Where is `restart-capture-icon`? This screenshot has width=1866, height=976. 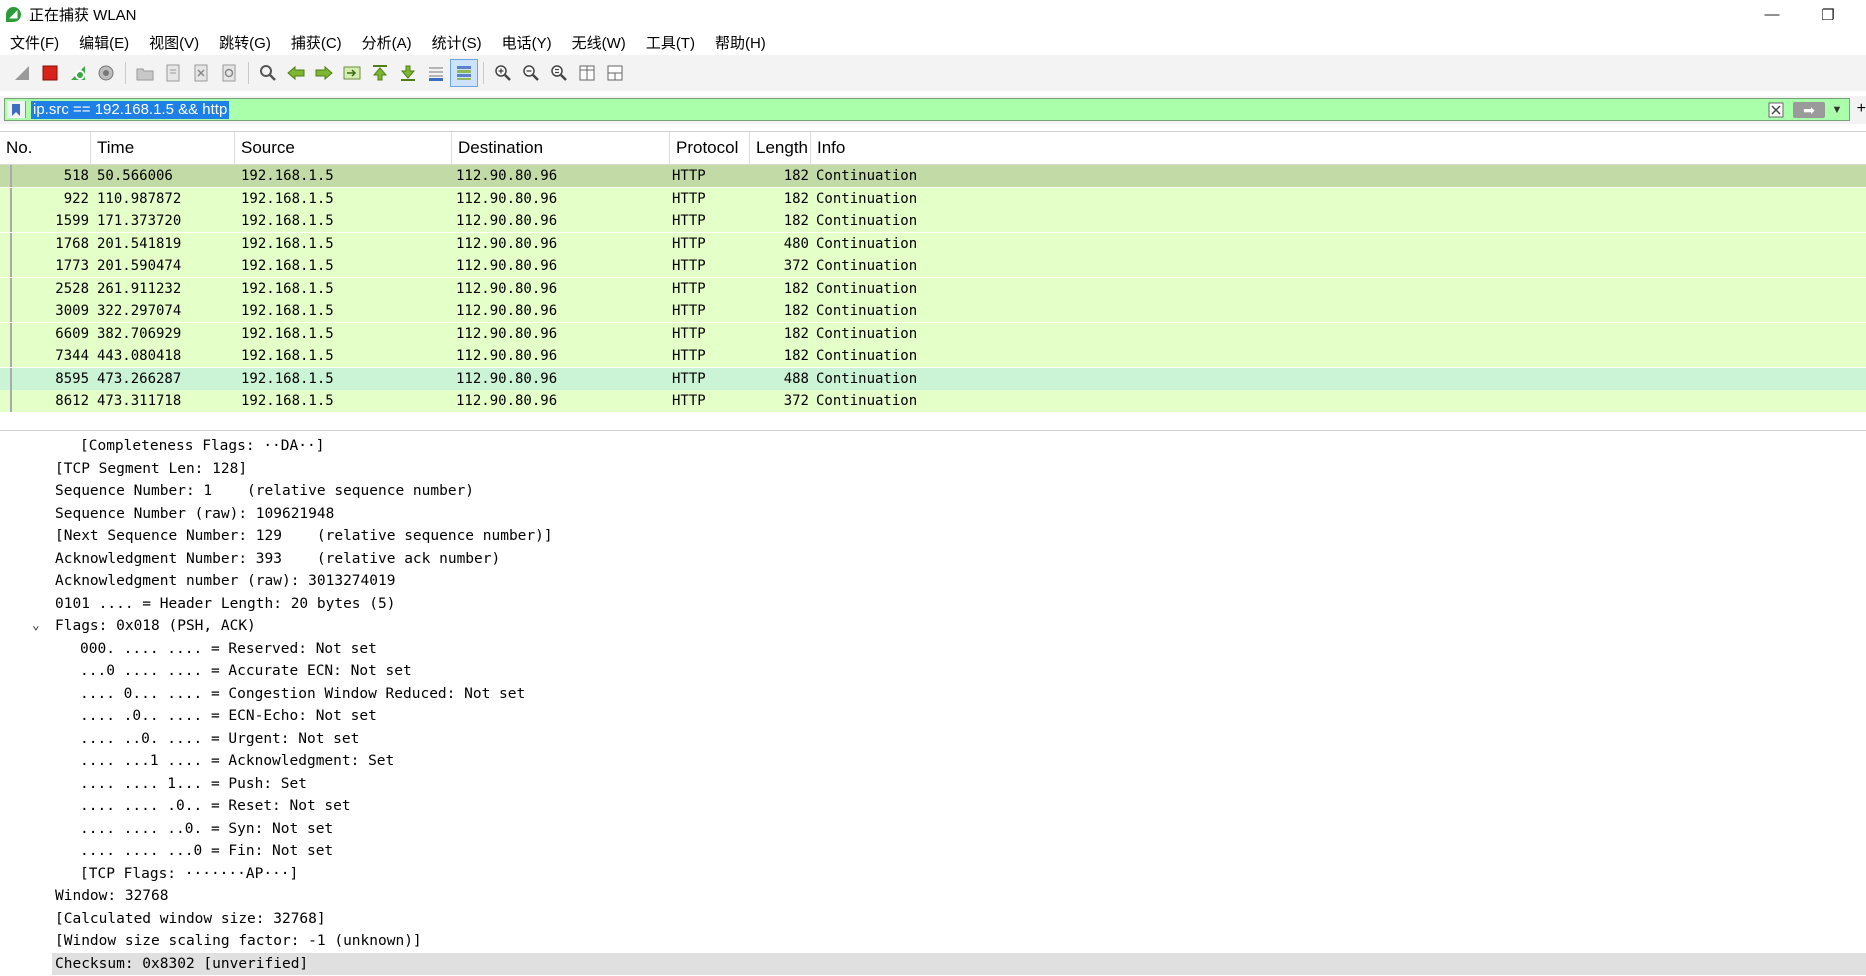 restart-capture-icon is located at coordinates (78, 73).